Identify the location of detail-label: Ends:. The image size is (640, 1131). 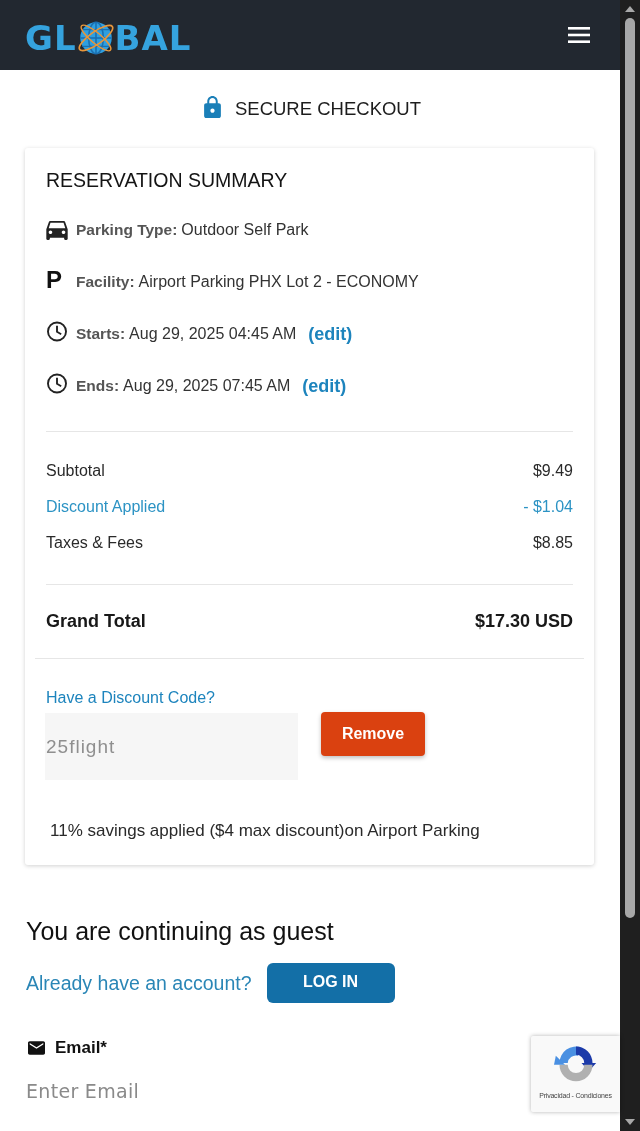
(98, 386).